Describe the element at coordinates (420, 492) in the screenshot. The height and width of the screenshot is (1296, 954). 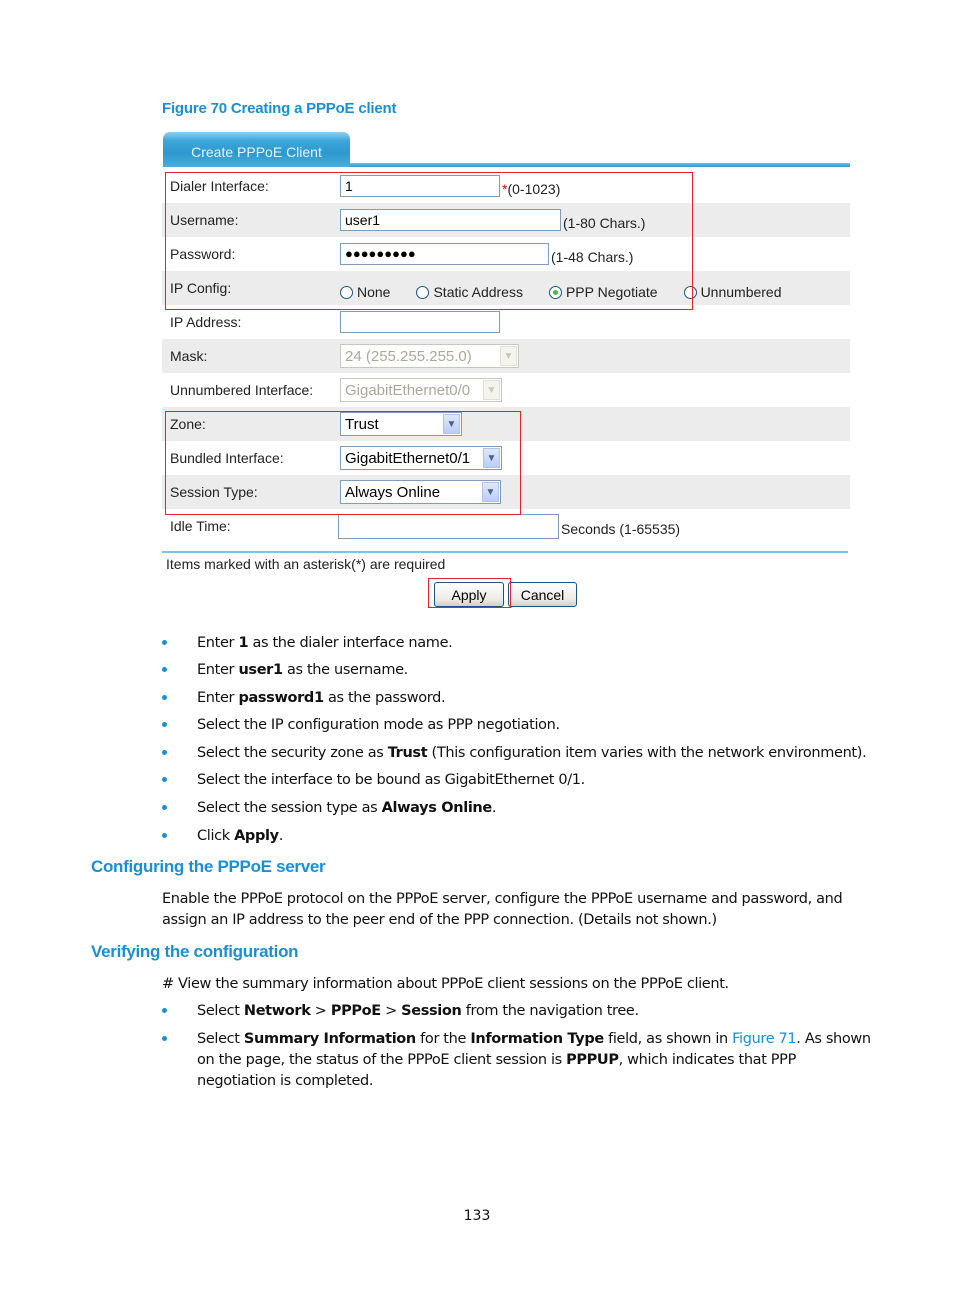
I see `session-type-select: Always Online ▼` at that location.